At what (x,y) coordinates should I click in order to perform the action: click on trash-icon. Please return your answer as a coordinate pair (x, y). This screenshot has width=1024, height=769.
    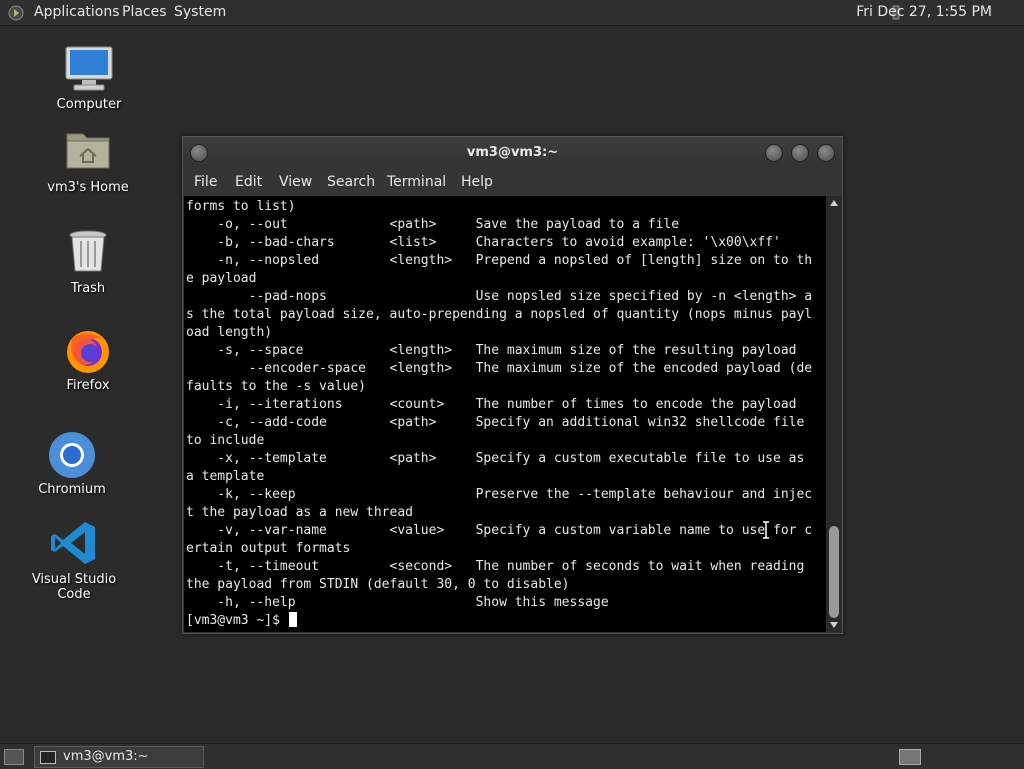
    Looking at the image, I should click on (88, 253).